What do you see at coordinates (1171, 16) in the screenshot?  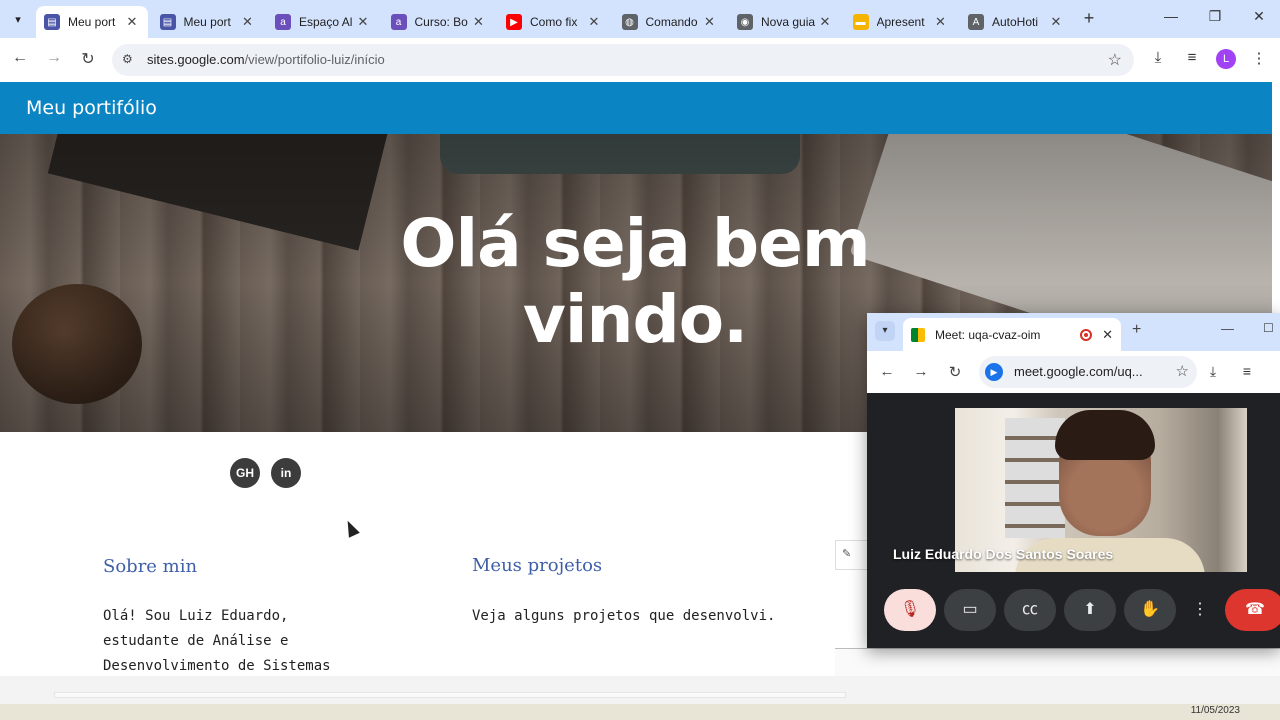 I see `minimize-button: —` at bounding box center [1171, 16].